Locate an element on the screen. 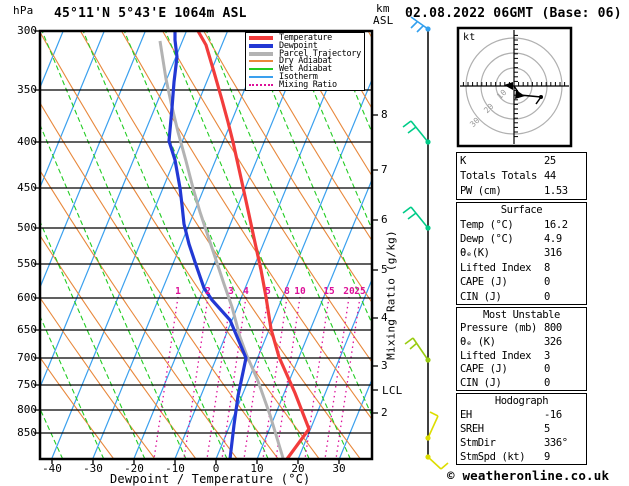  km-label: 8 is located at coordinates (384, 114).